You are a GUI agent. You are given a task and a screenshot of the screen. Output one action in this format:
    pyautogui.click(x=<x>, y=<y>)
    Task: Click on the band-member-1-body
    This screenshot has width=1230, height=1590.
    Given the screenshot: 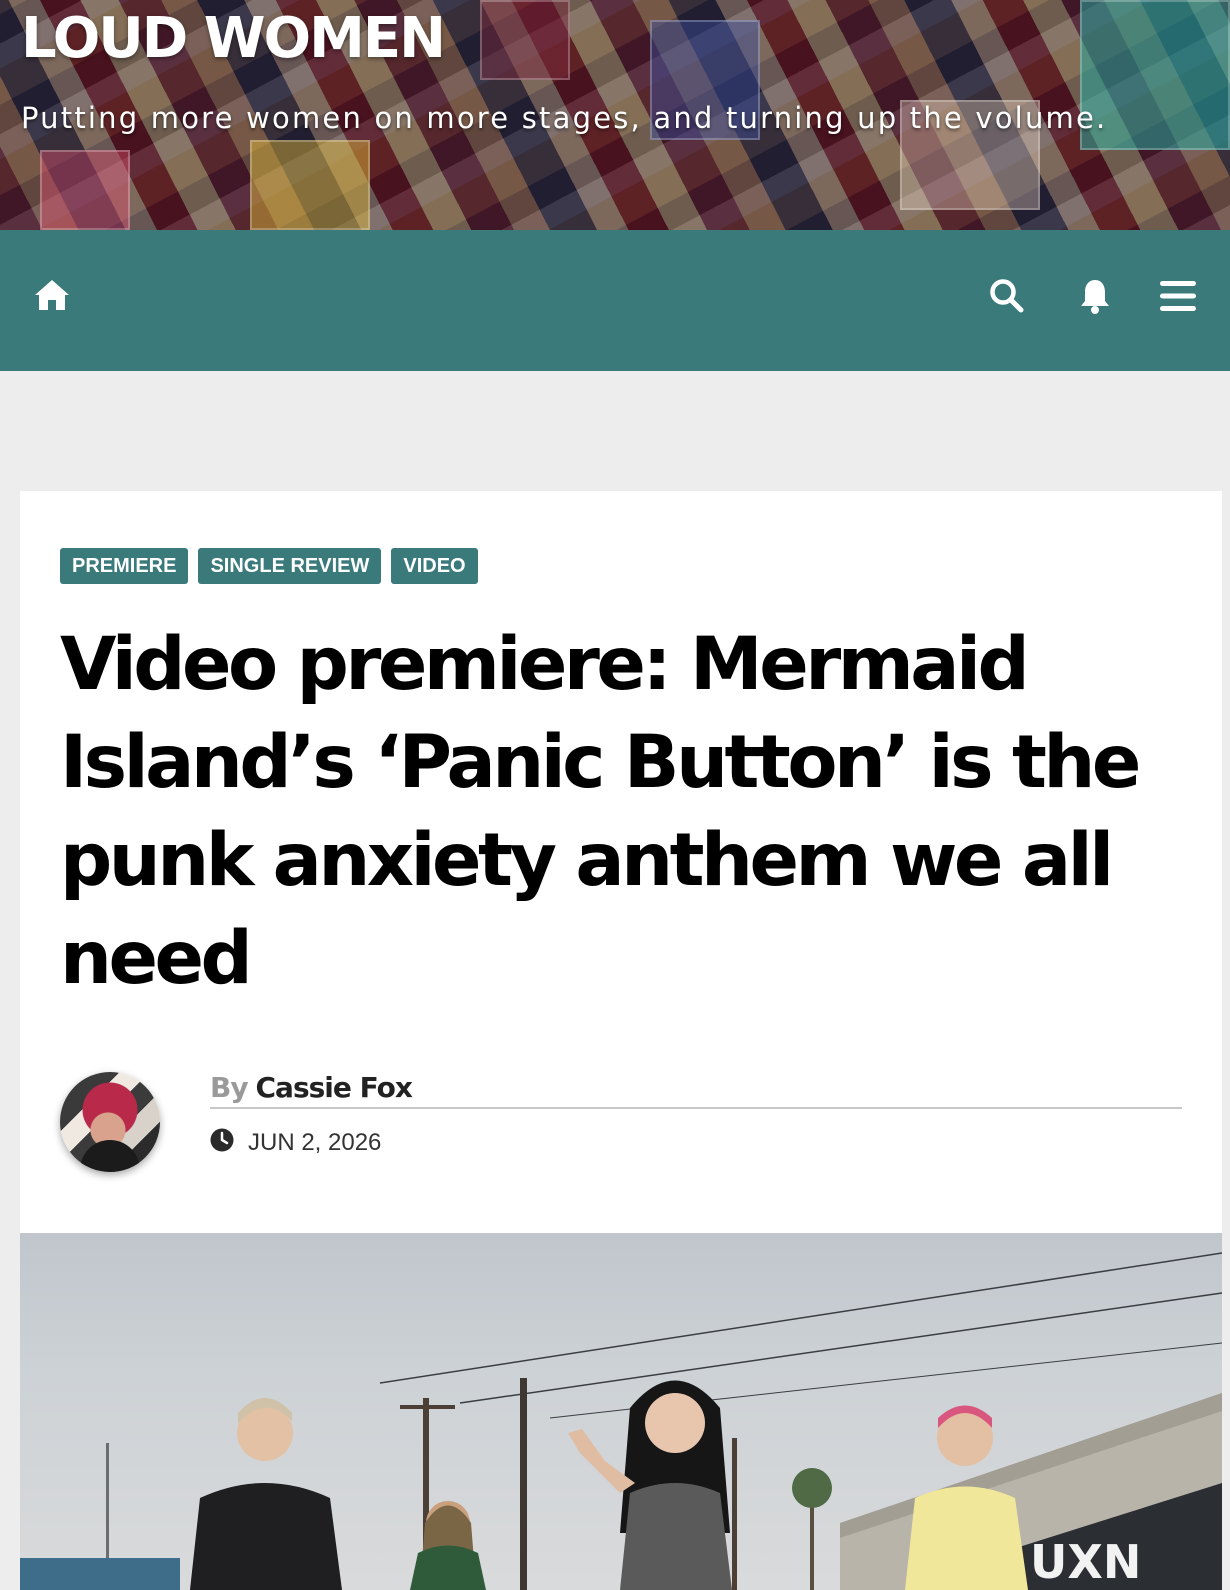 What is the action you would take?
    pyautogui.click(x=266, y=1536)
    